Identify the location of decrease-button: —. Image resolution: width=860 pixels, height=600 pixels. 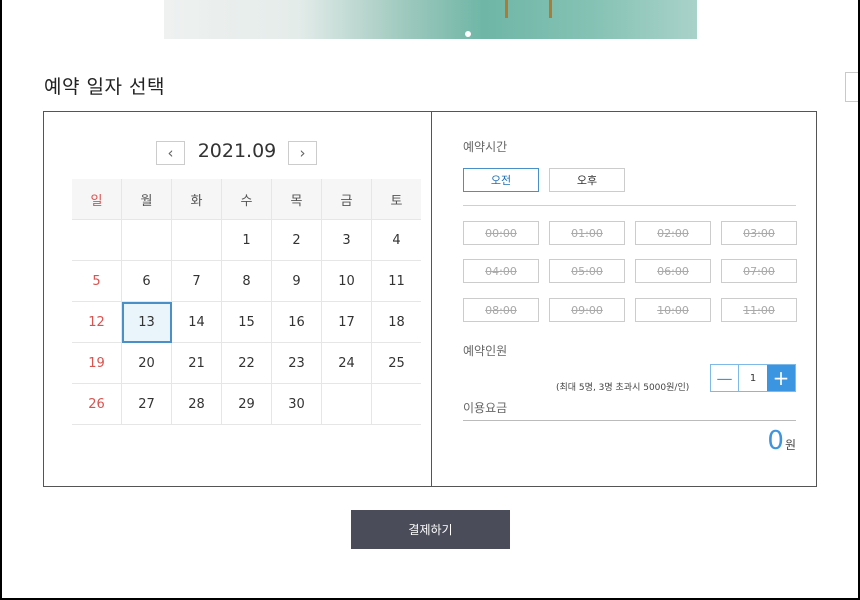
(725, 378).